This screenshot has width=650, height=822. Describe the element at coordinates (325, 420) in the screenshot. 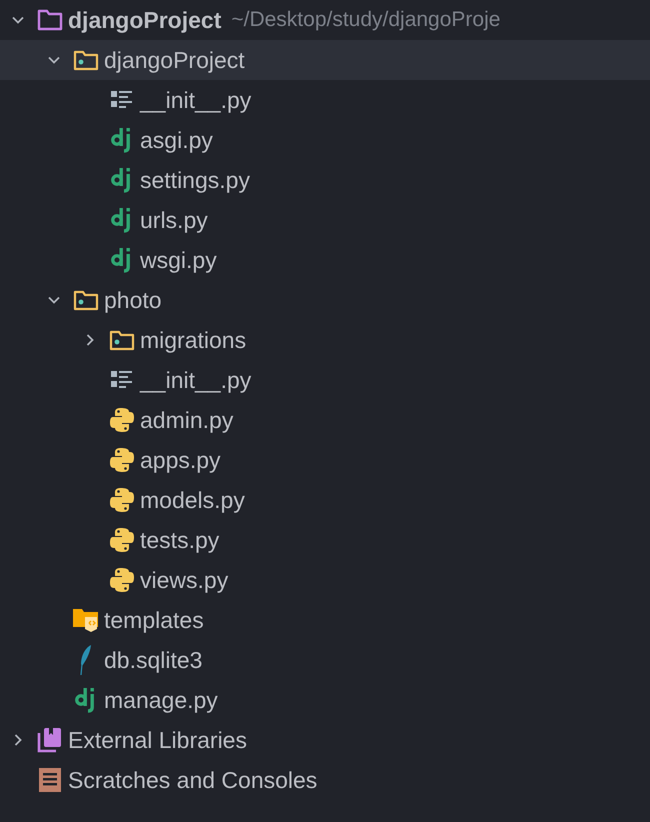

I see `tree-row: admin.py` at that location.